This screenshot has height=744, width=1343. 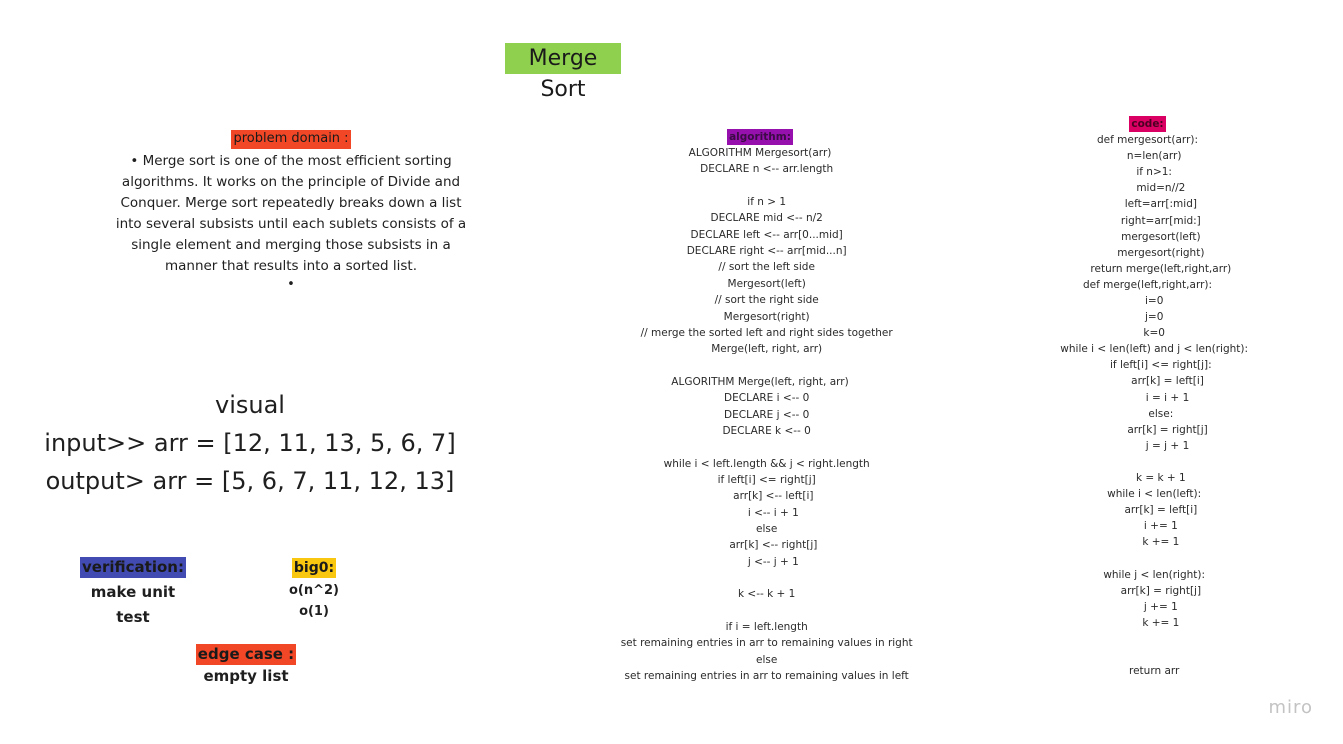 I want to click on visual-input: input>> arr = [12, 11, 13, 5, 6, 7], so click(x=250, y=443).